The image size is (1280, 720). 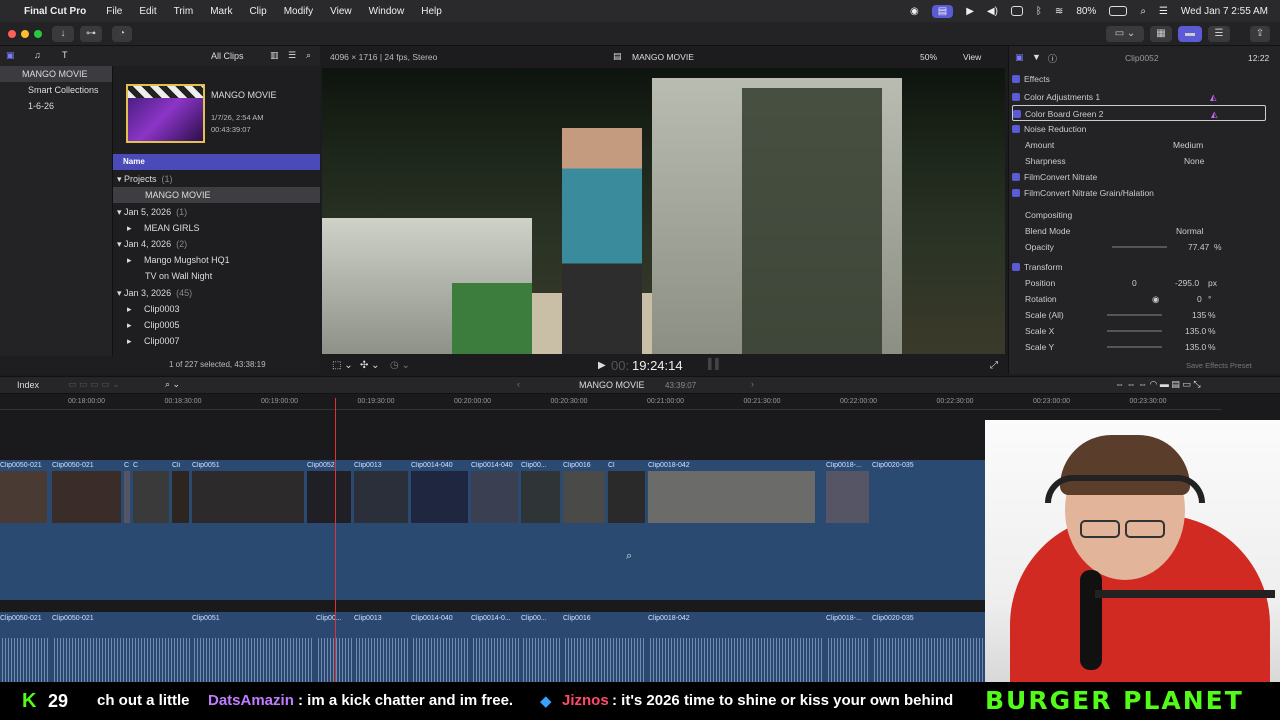 What do you see at coordinates (335, 540) in the screenshot?
I see `playhead` at bounding box center [335, 540].